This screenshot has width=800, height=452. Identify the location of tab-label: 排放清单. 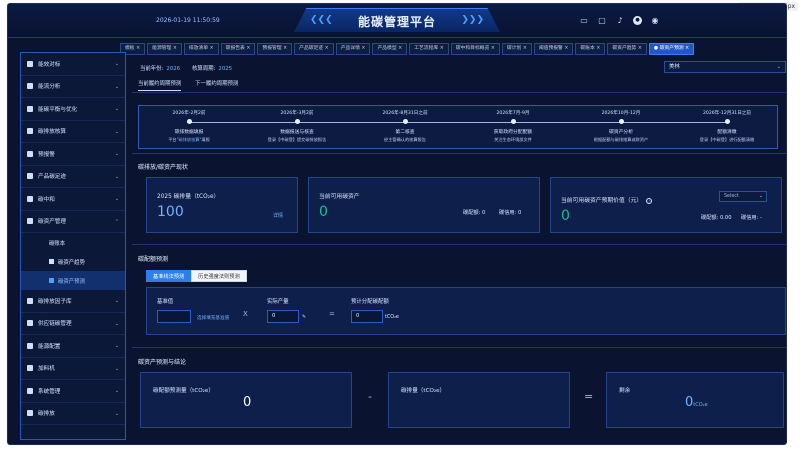
(198, 48).